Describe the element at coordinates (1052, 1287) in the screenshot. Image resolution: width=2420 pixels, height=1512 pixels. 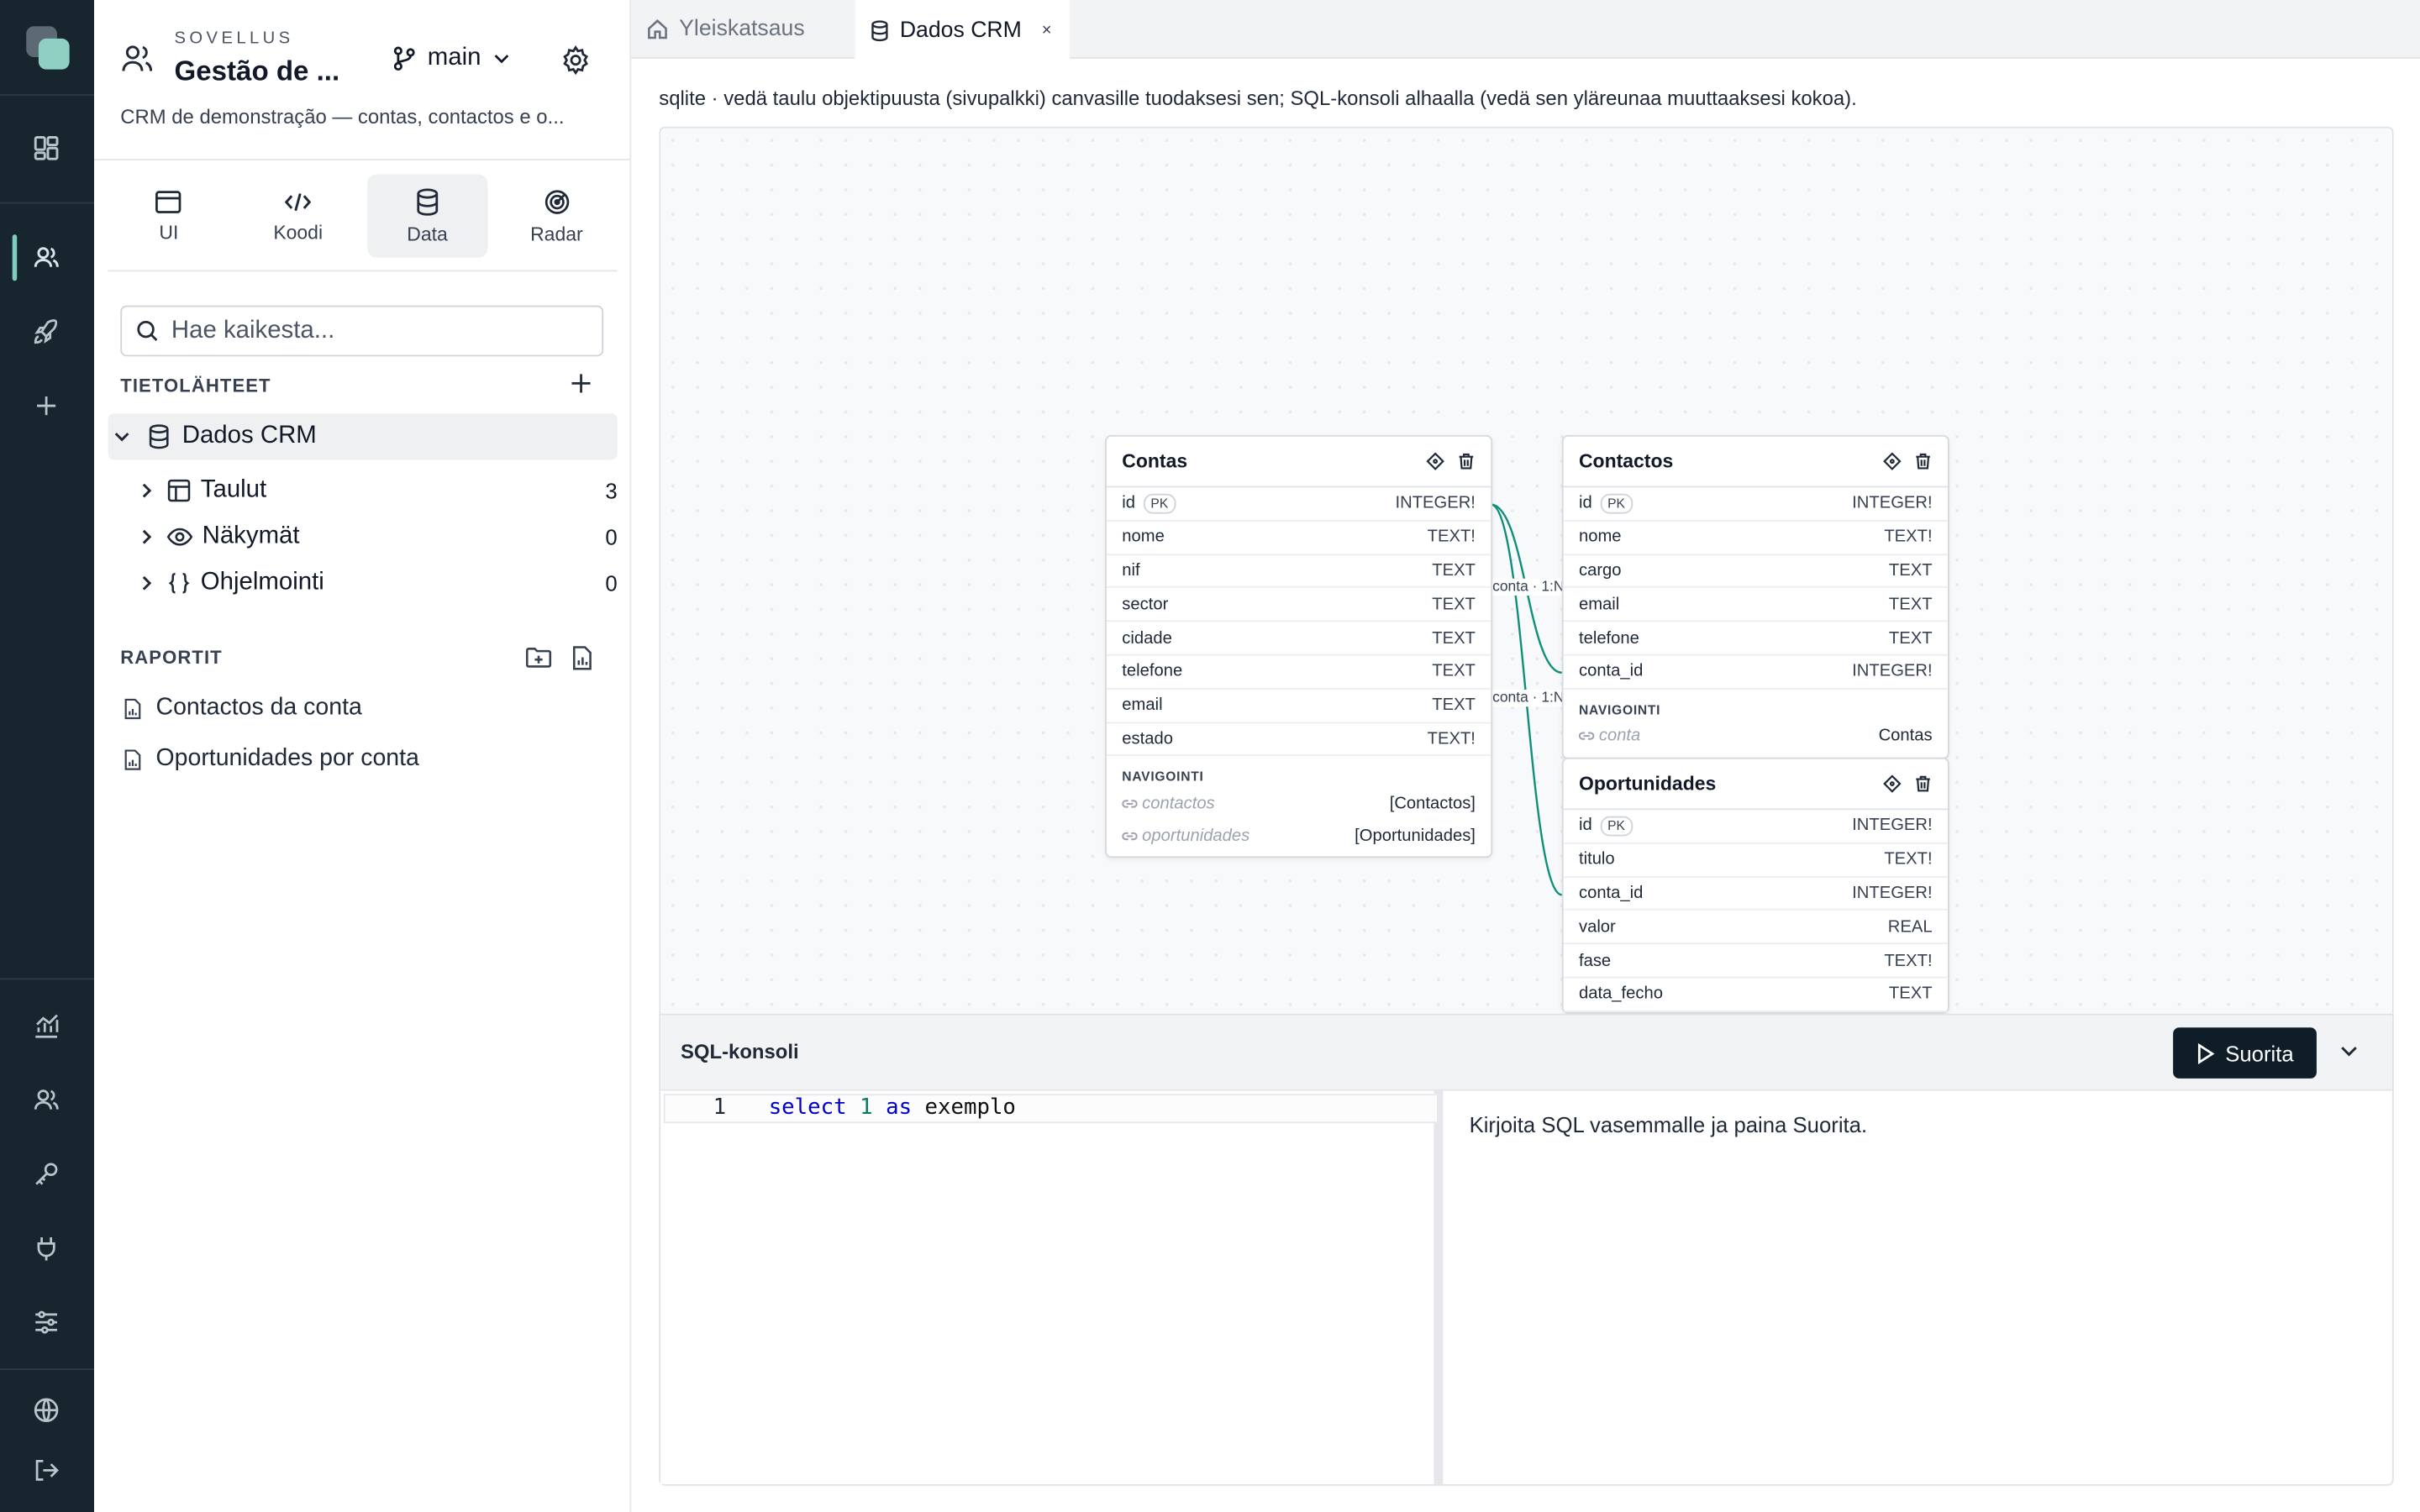
I see `sql-editor: 1 select 1 as exemplo` at that location.